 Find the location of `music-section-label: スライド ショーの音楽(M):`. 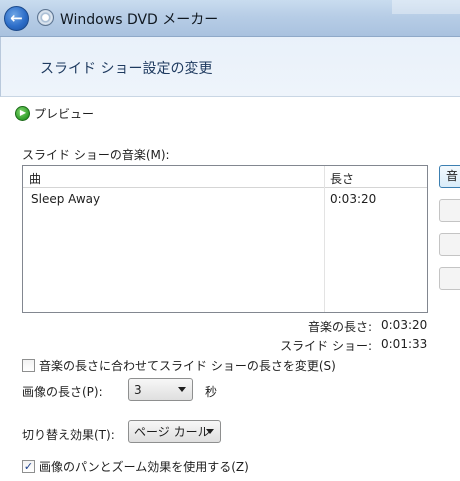

music-section-label: スライド ショーの音楽(M): is located at coordinates (96, 155).